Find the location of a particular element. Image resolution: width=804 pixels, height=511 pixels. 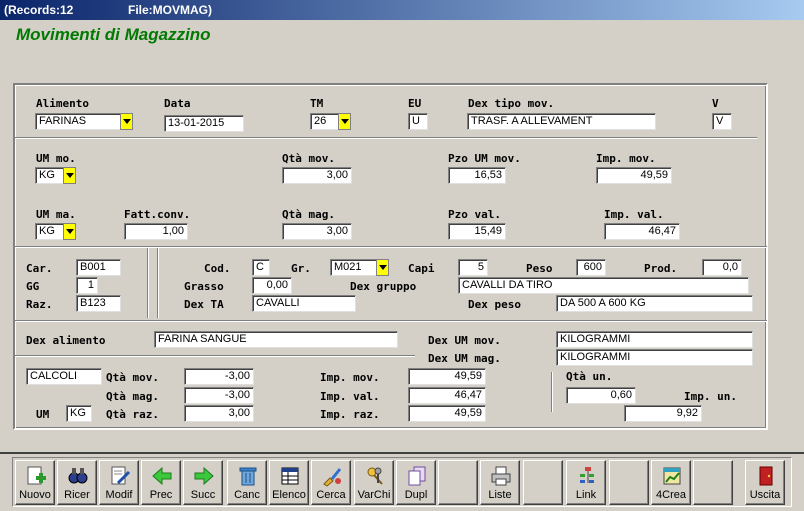

cod-label: Cod. is located at coordinates (217, 268).